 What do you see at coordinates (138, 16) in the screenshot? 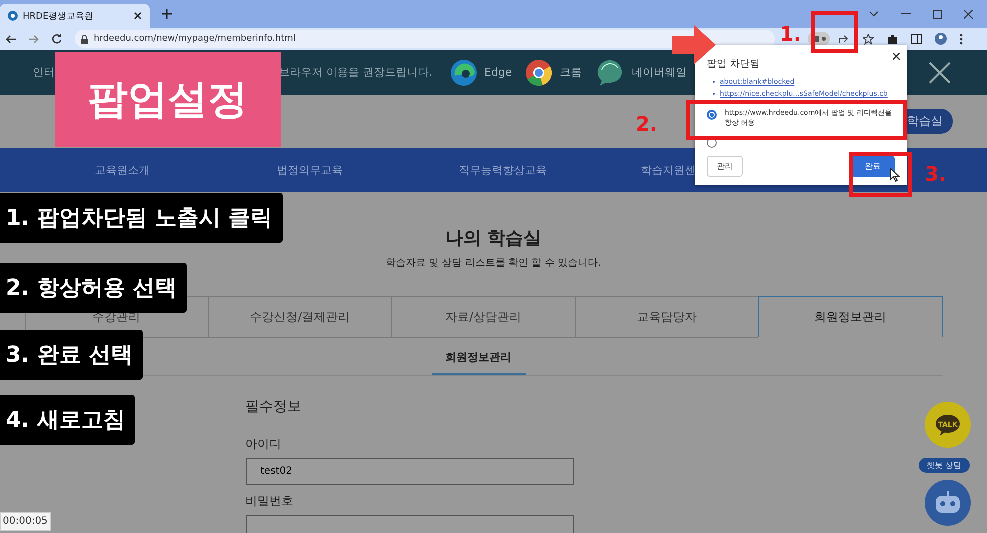
I see `close-tab-icon` at bounding box center [138, 16].